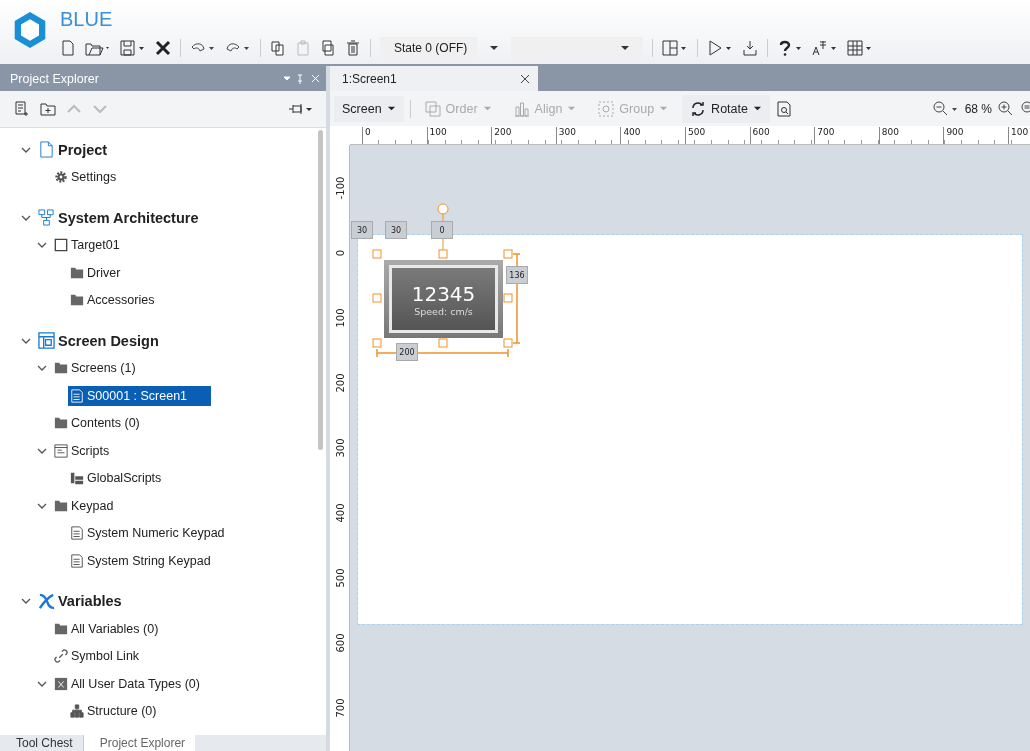  What do you see at coordinates (48, 109) in the screenshot?
I see `new-folder-icon` at bounding box center [48, 109].